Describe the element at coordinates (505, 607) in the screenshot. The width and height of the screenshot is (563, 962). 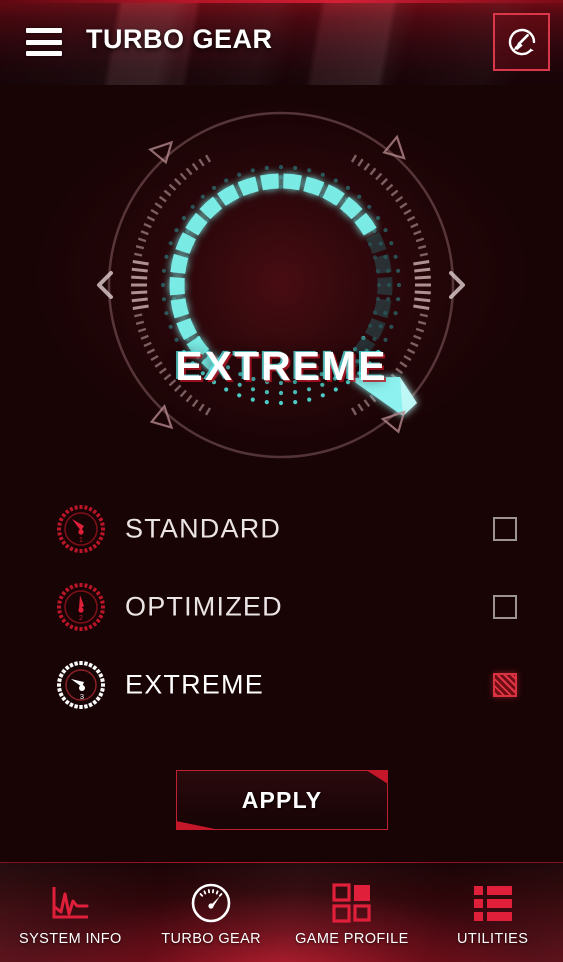
I see `mode-checkbox-optimized` at that location.